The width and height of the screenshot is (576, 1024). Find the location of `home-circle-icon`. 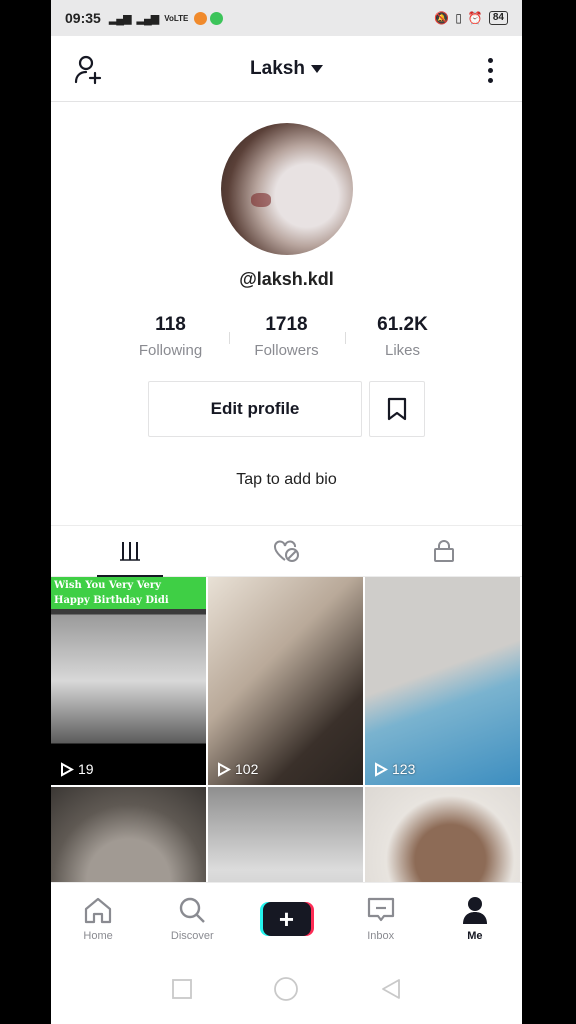

home-circle-icon is located at coordinates (286, 989).